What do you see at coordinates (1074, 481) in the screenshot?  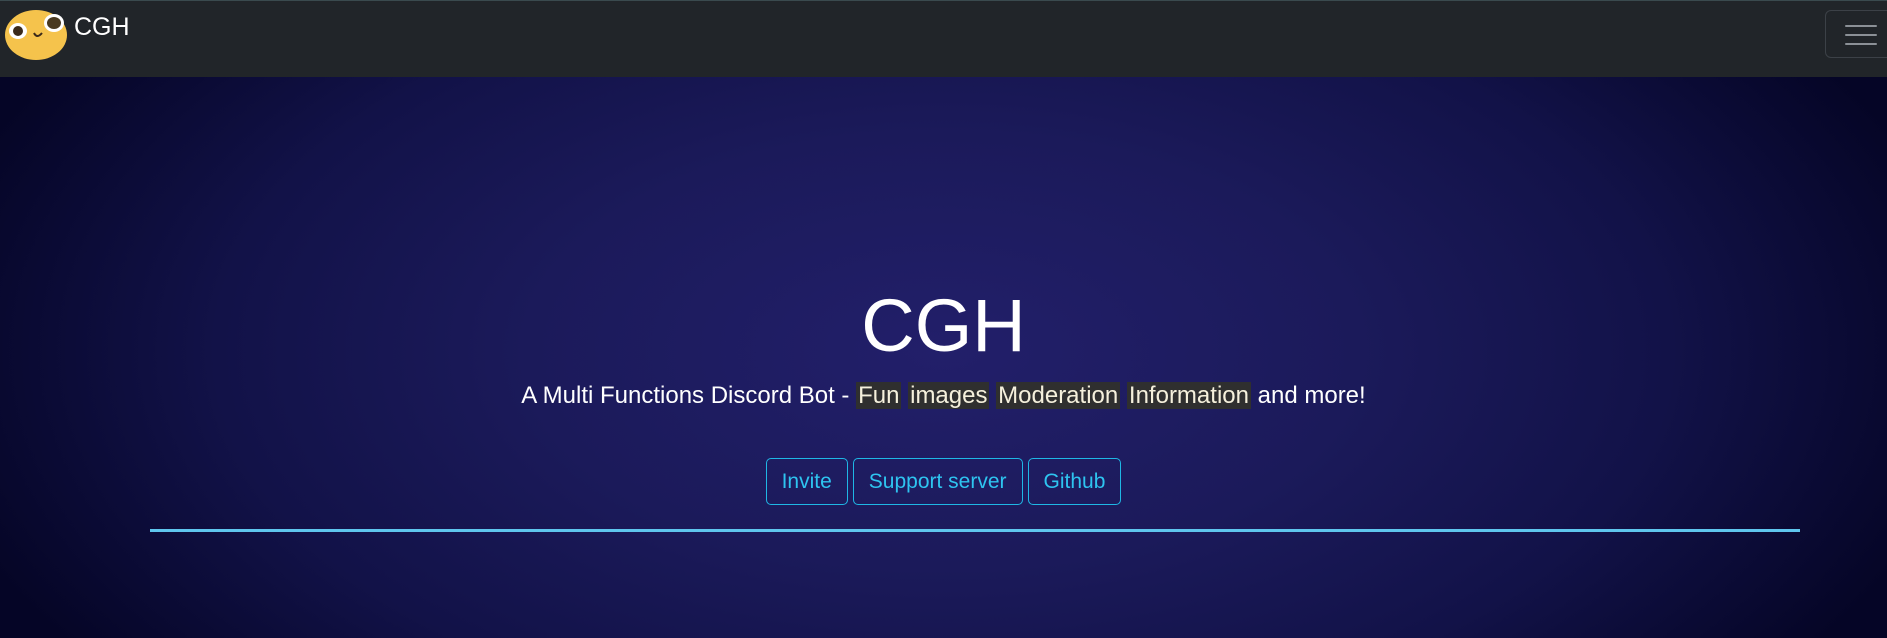 I see `github-button: Github` at bounding box center [1074, 481].